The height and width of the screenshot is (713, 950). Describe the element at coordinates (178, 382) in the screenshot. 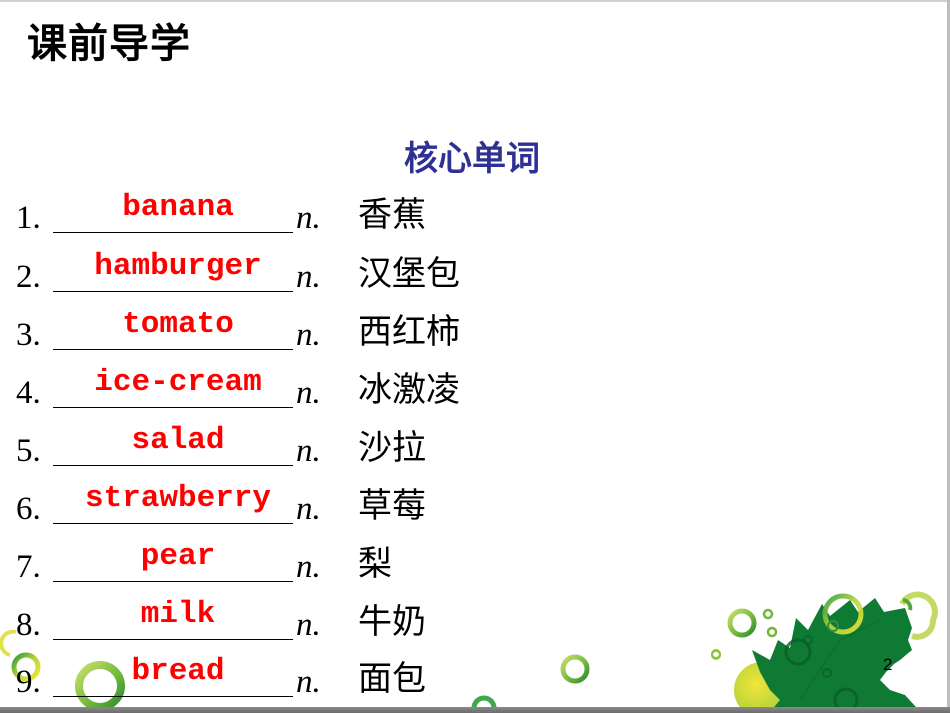

I see `answer-word: ice-cream` at that location.